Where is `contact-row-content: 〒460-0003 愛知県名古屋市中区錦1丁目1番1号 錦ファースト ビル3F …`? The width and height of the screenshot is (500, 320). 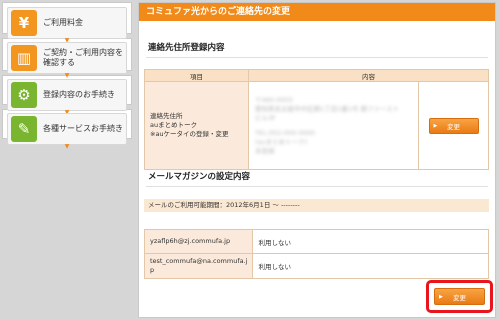 contact-row-content: 〒460-0003 愛知県名古屋市中区錦1丁目1番1号 錦ファースト ビル3F … is located at coordinates (333, 125).